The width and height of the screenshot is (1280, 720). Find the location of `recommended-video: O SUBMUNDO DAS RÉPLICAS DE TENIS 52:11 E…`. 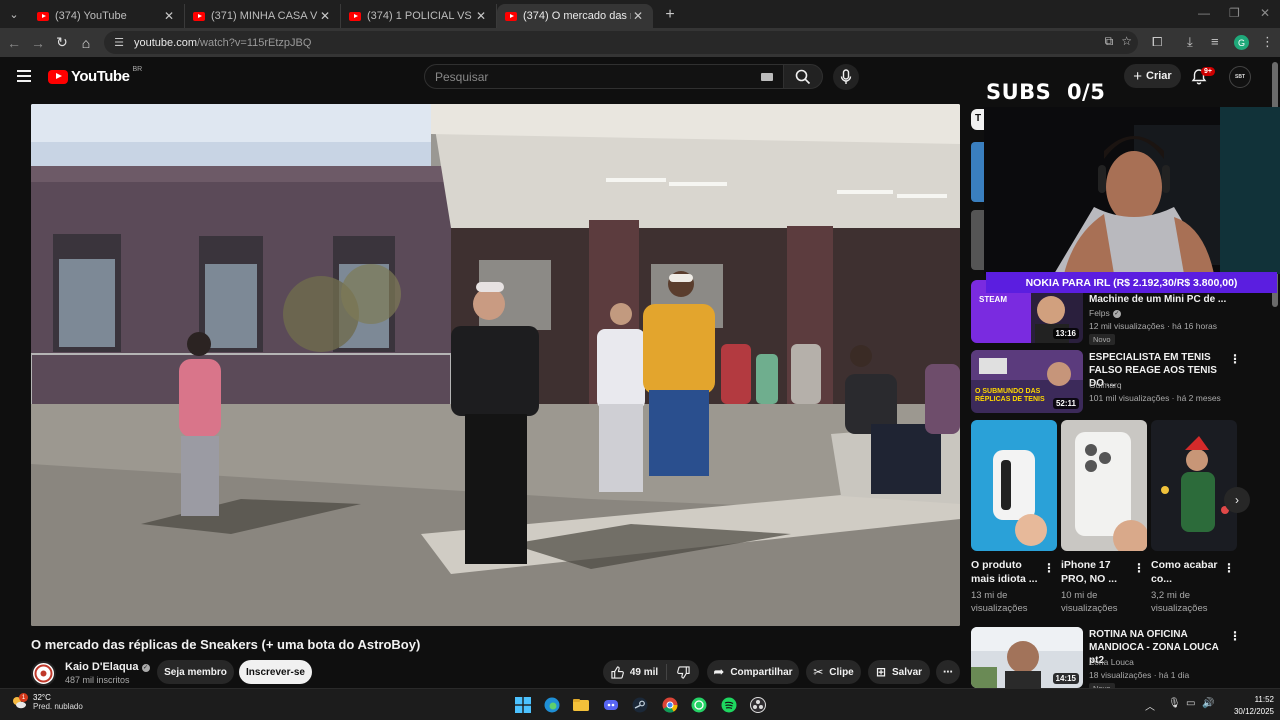

recommended-video: O SUBMUNDO DAS RÉPLICAS DE TENIS 52:11 E… is located at coordinates (1121, 383).